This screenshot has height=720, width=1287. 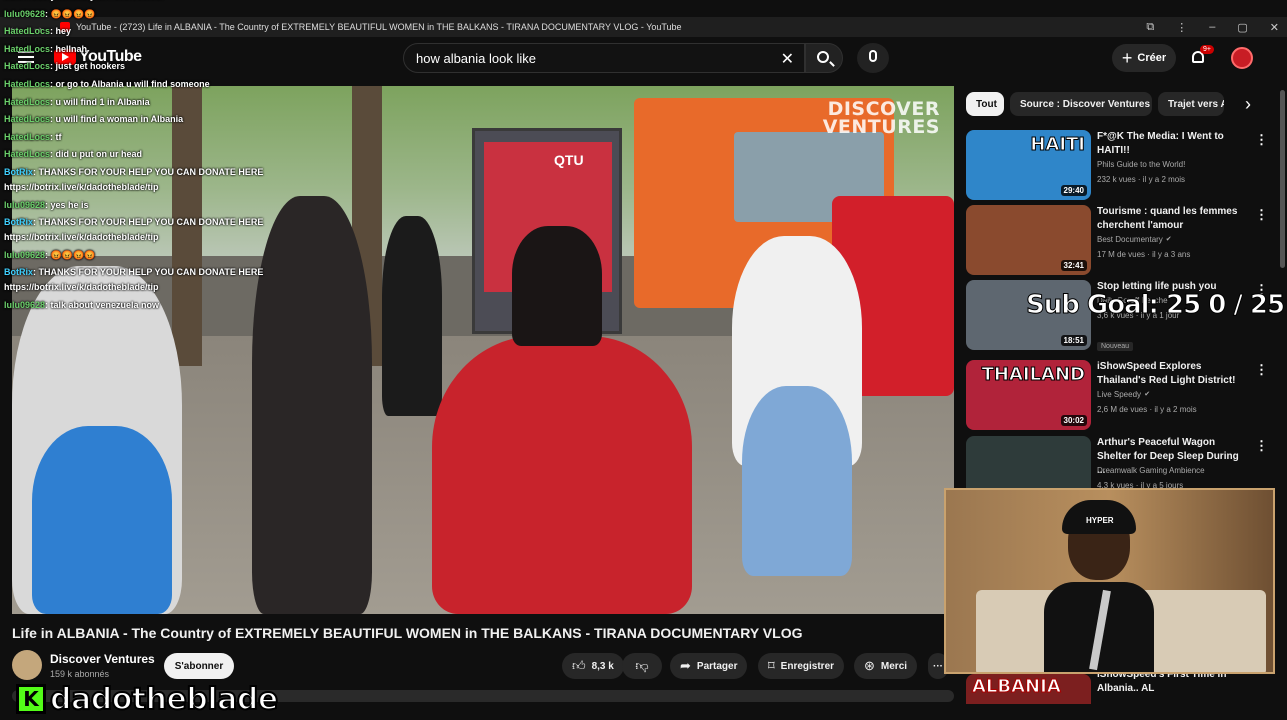 I want to click on rec-channel: Dreamwalk Gaming Ambience, so click(x=1151, y=470).